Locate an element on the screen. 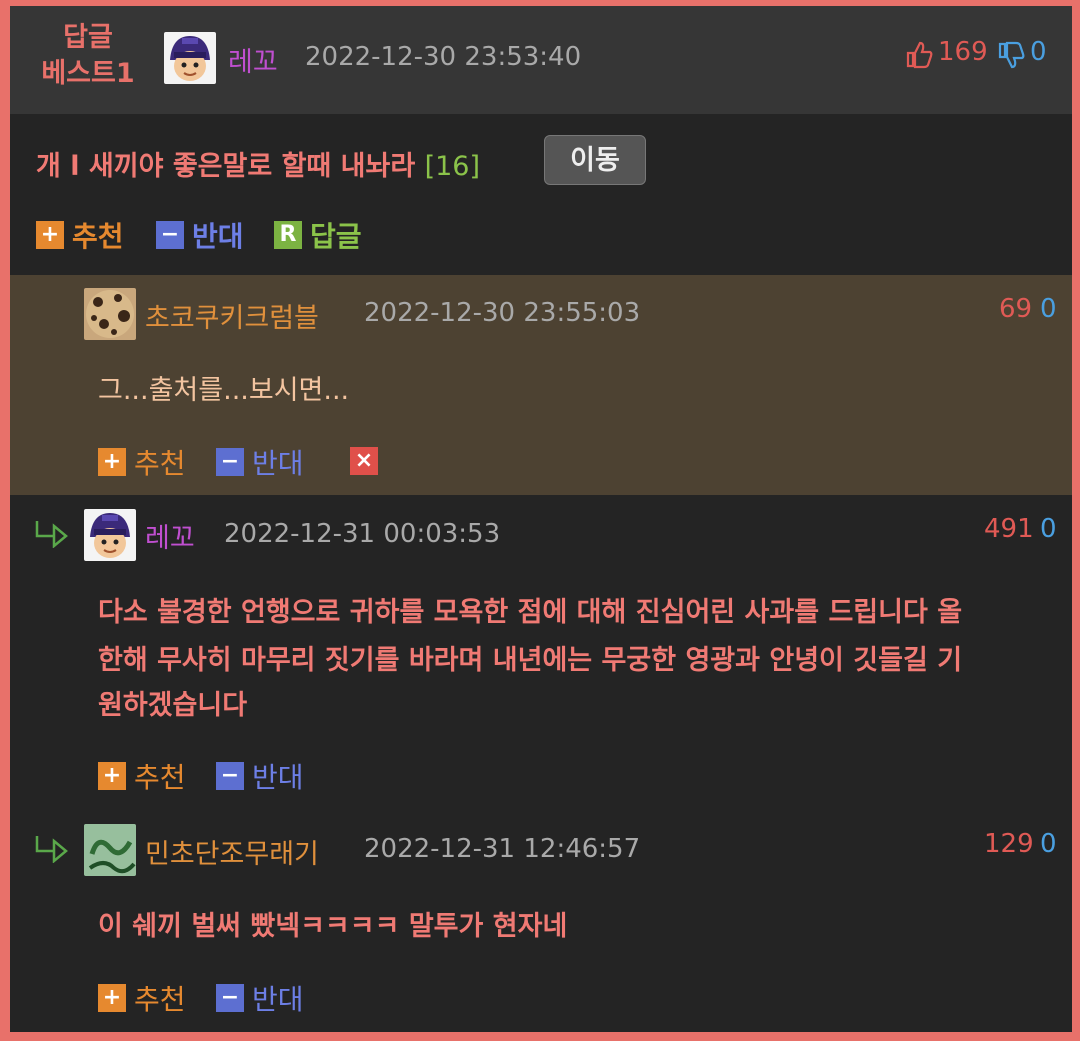 The image size is (1080, 1041). reply-icon: R is located at coordinates (288, 235).